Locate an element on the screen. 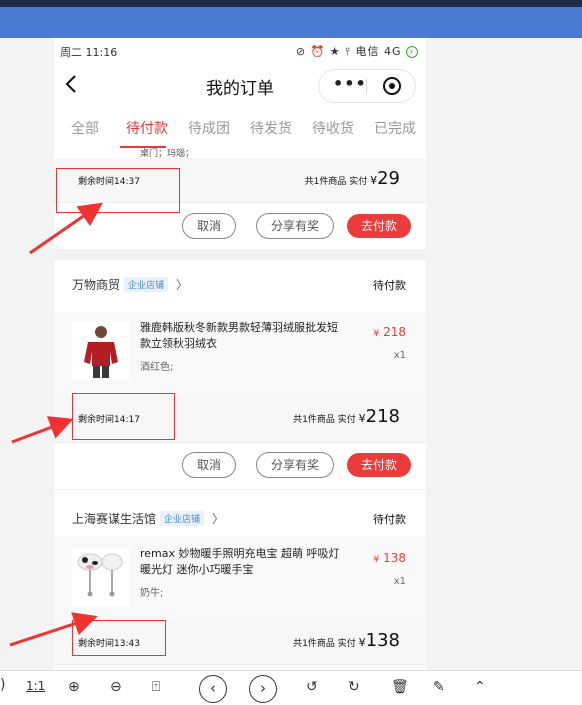  present-icon: ⍐ is located at coordinates (156, 687).